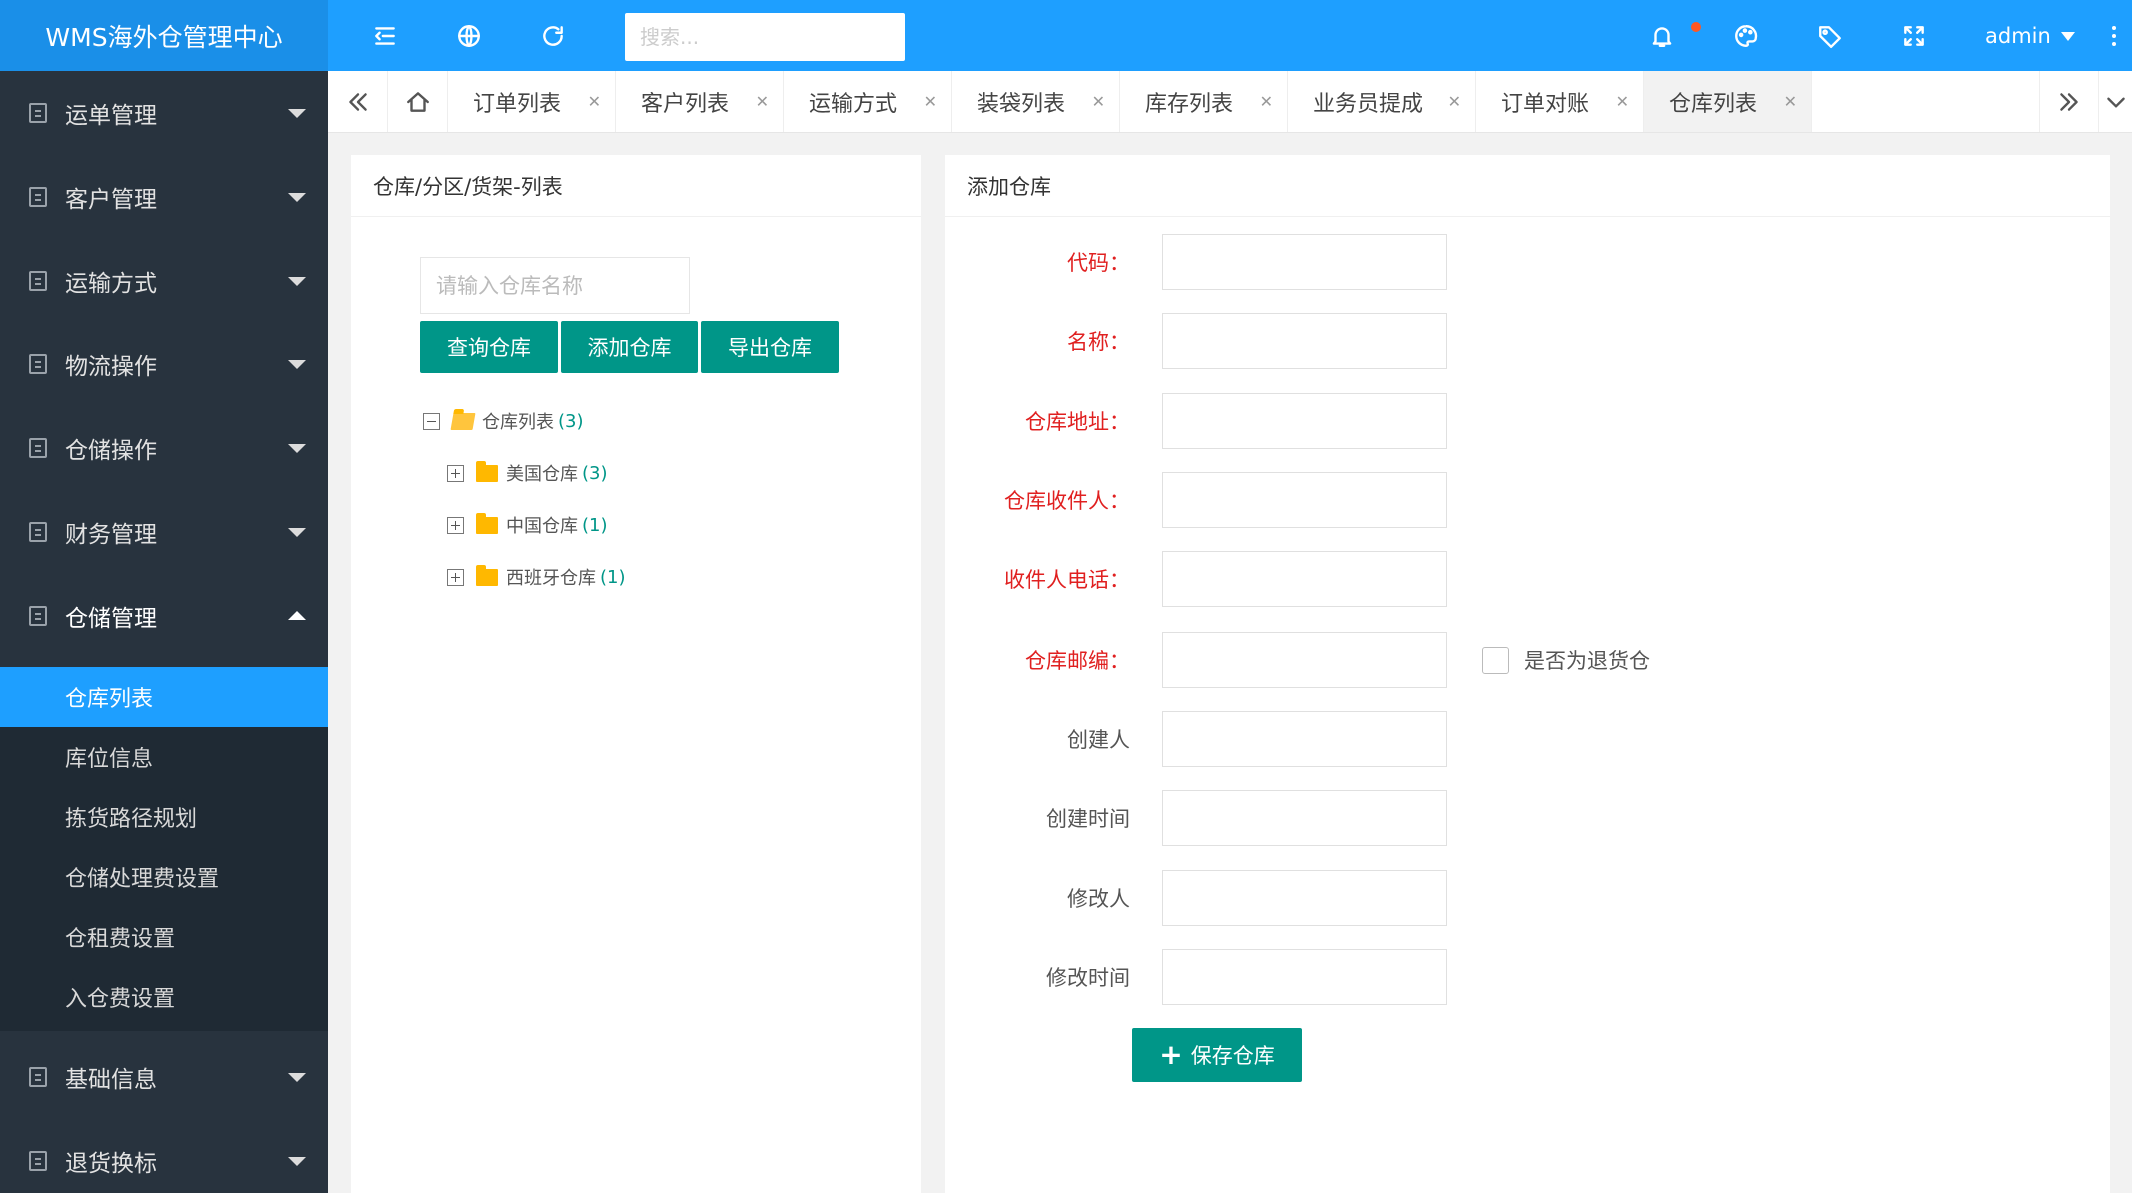 The image size is (2132, 1193). I want to click on address-input, so click(1304, 421).